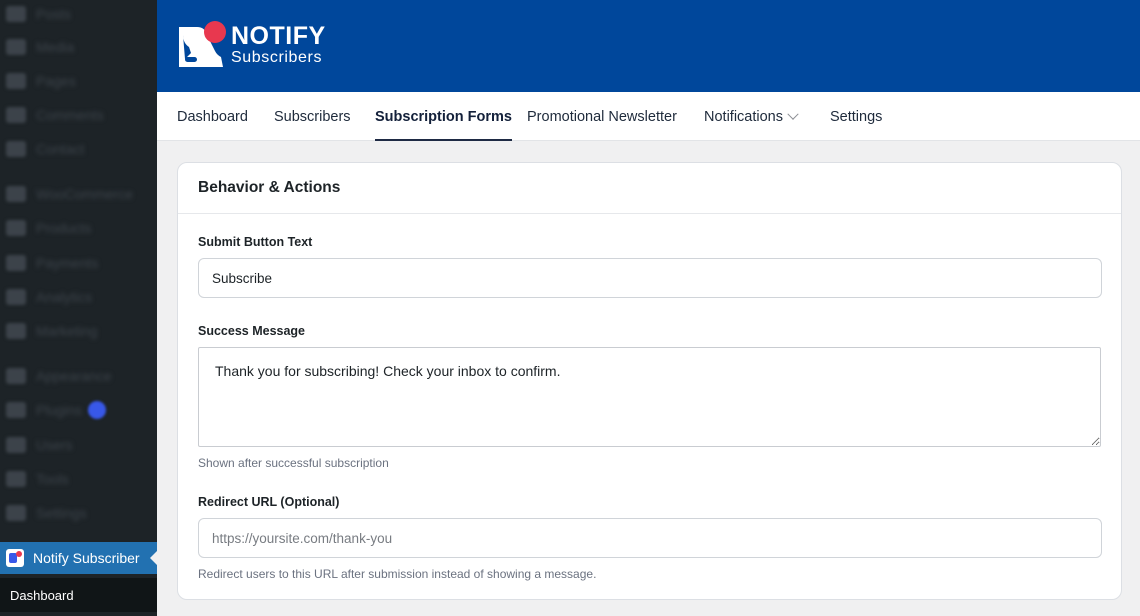 Image resolution: width=1140 pixels, height=616 pixels. I want to click on mail-icon, so click(16, 149).